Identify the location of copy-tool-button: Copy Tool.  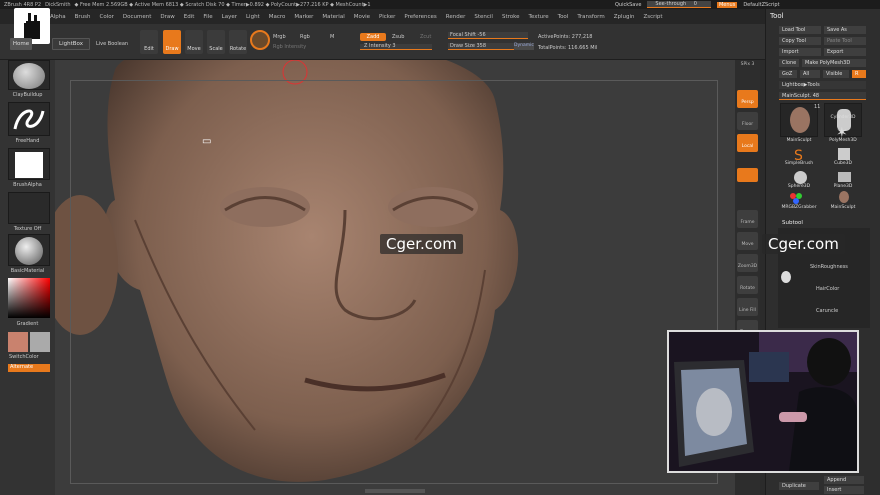
(800, 41).